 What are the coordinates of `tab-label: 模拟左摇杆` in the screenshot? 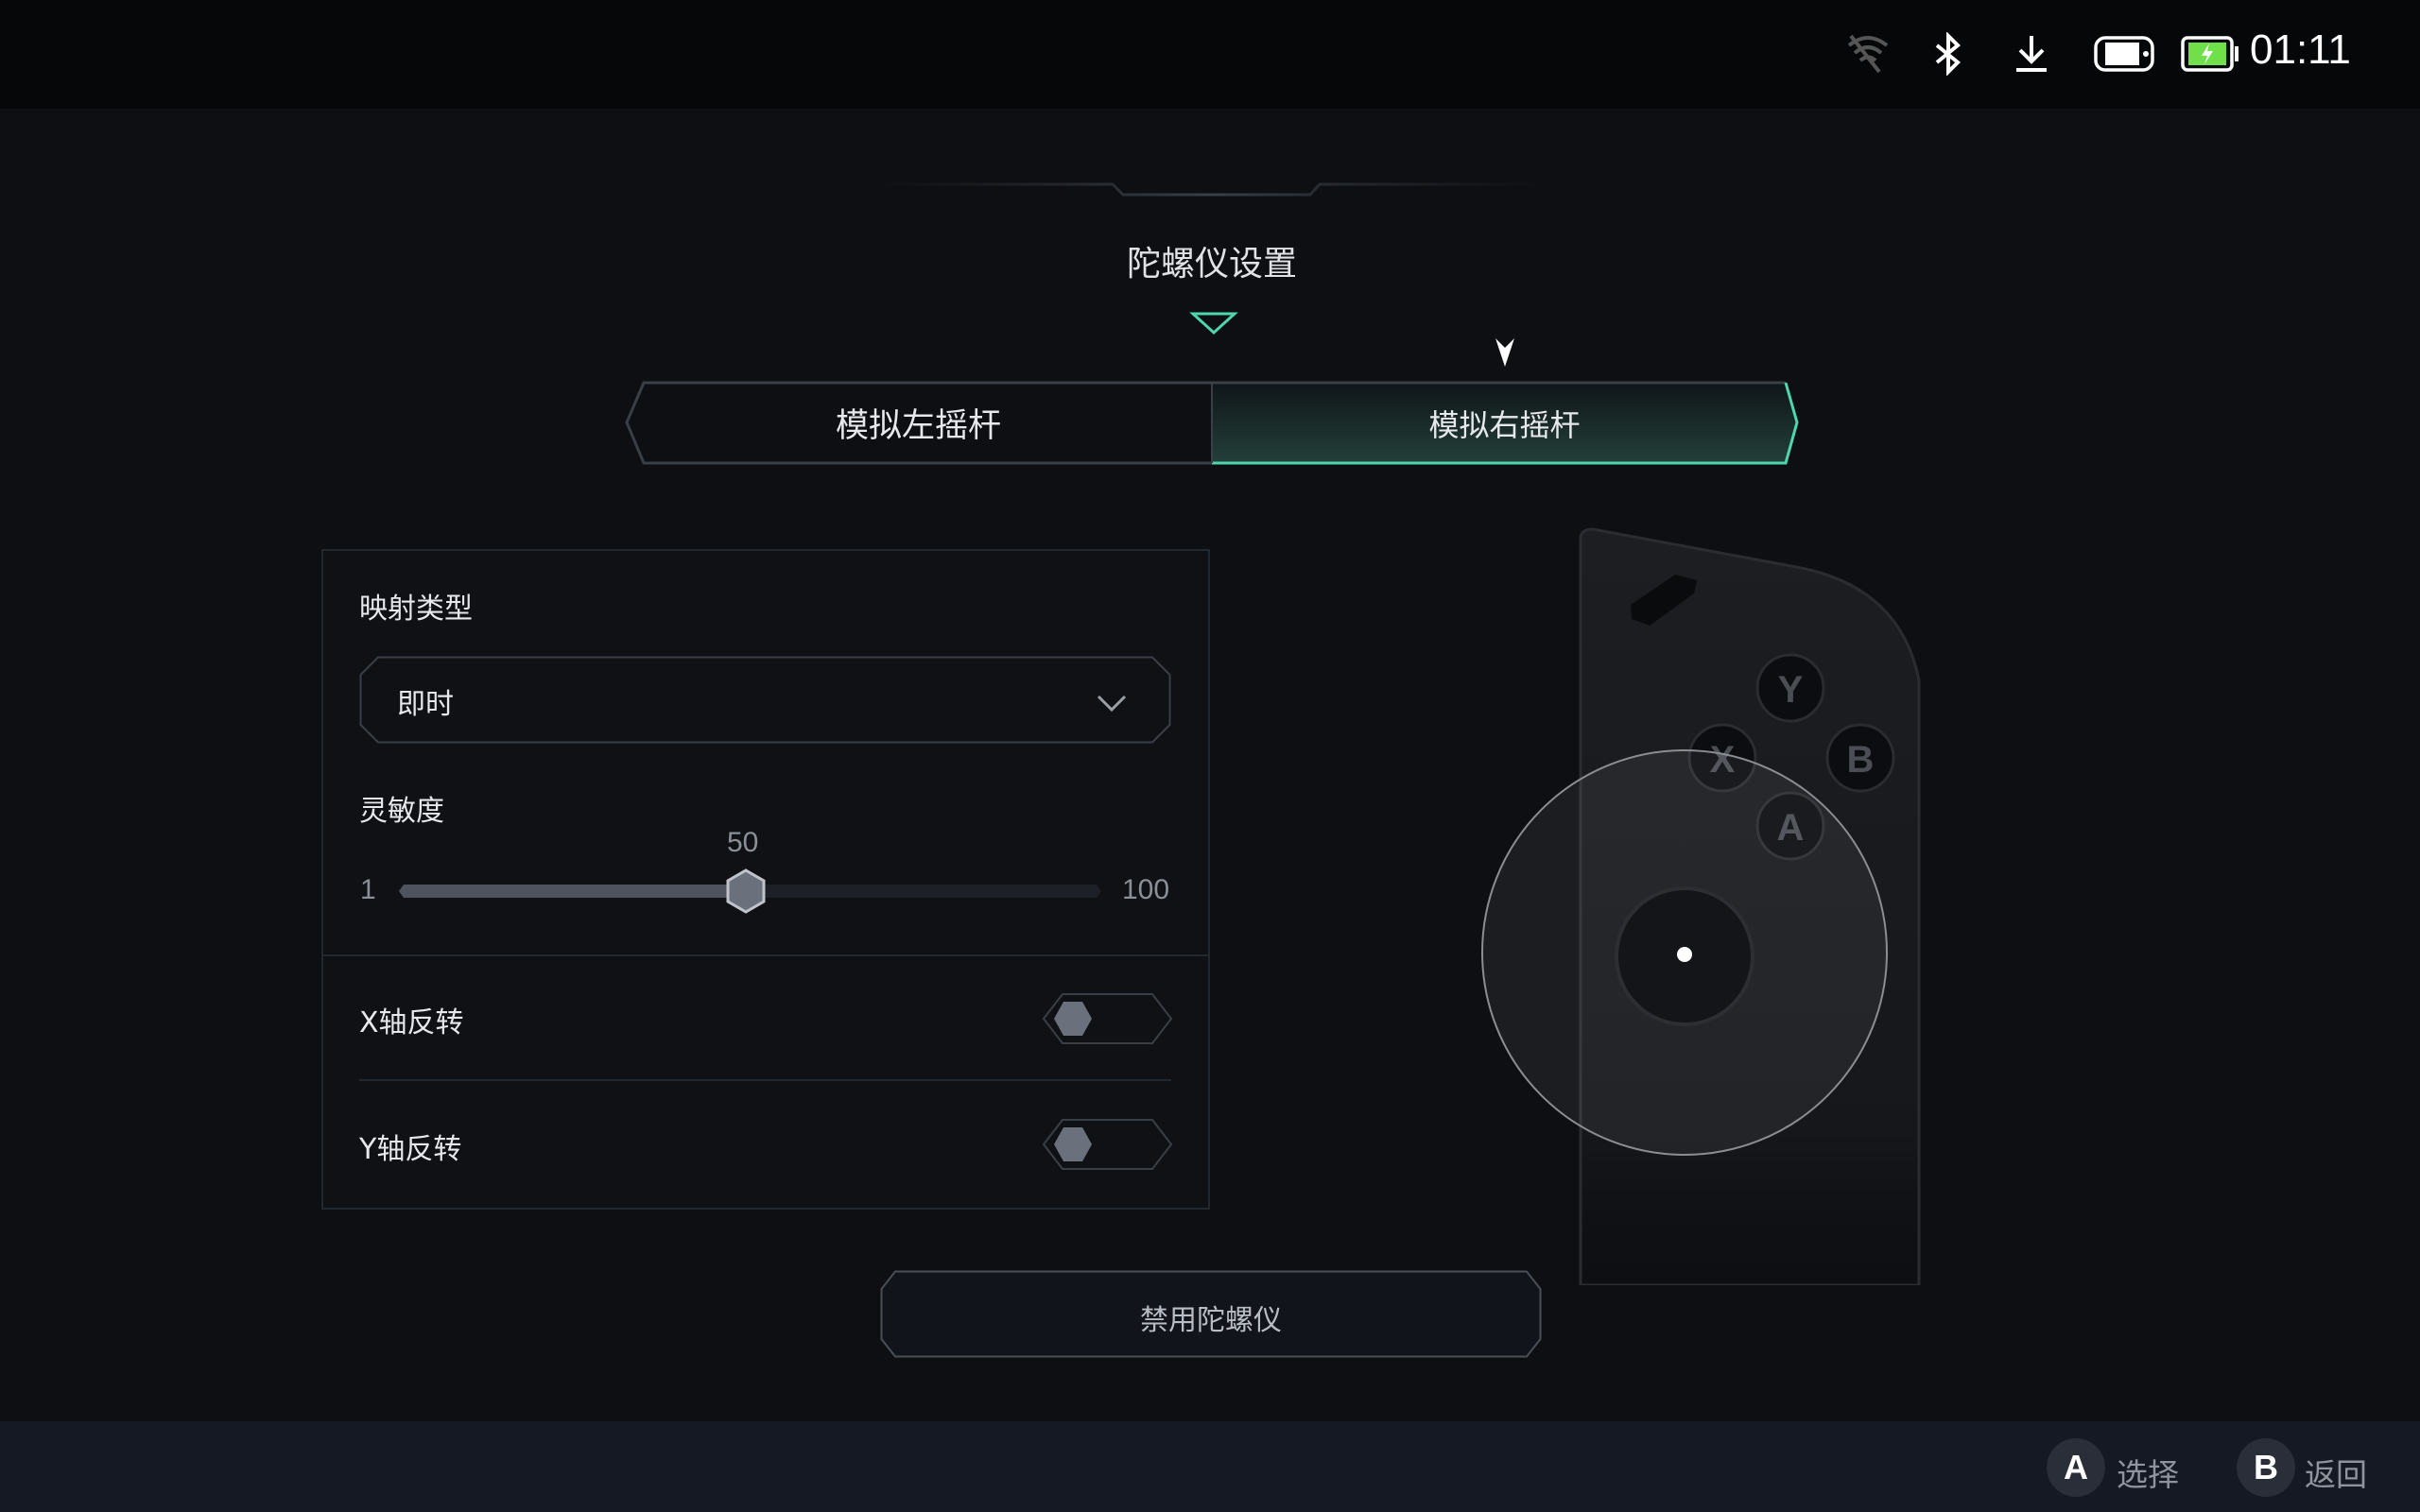 It's located at (918, 426).